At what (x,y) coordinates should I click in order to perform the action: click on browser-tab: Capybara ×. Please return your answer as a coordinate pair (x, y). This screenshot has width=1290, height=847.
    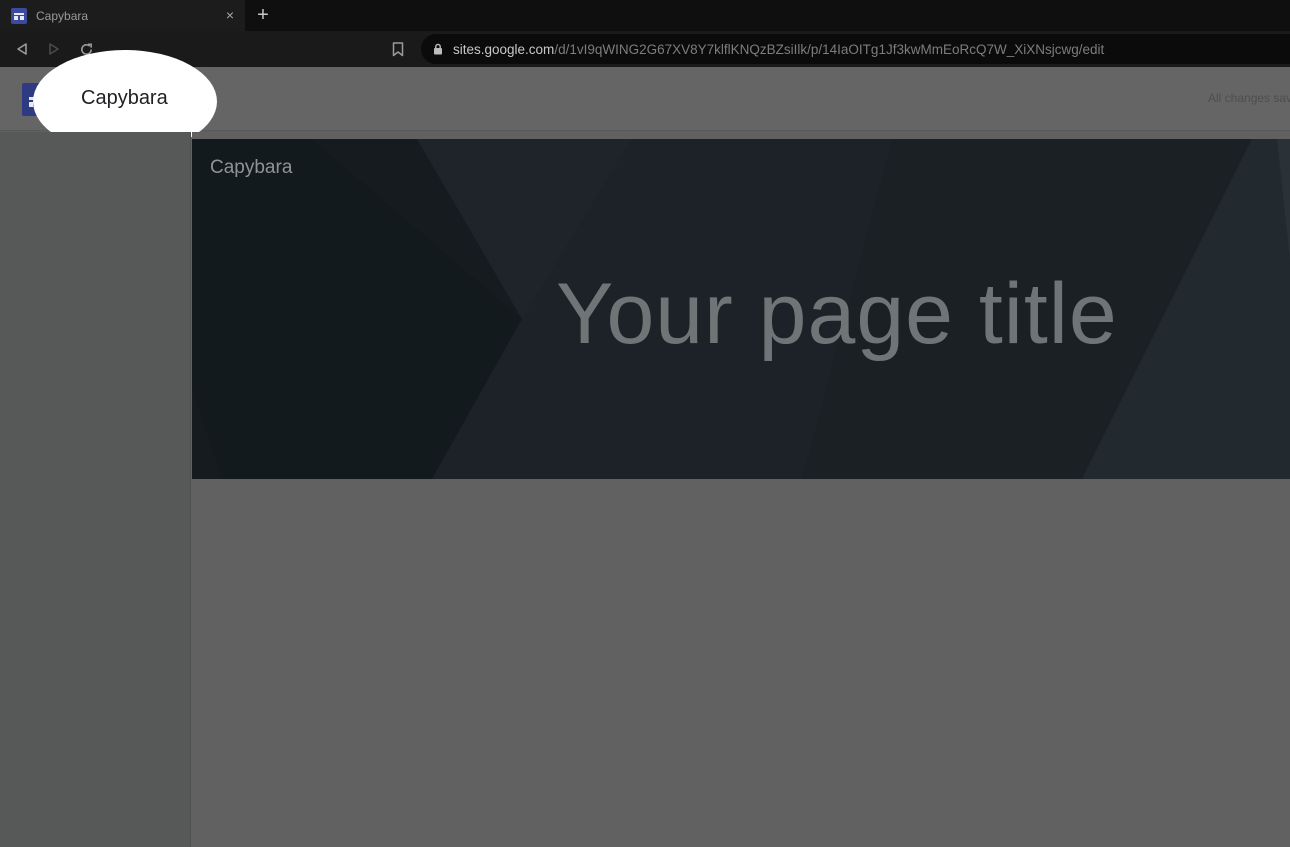
    Looking at the image, I should click on (122, 15).